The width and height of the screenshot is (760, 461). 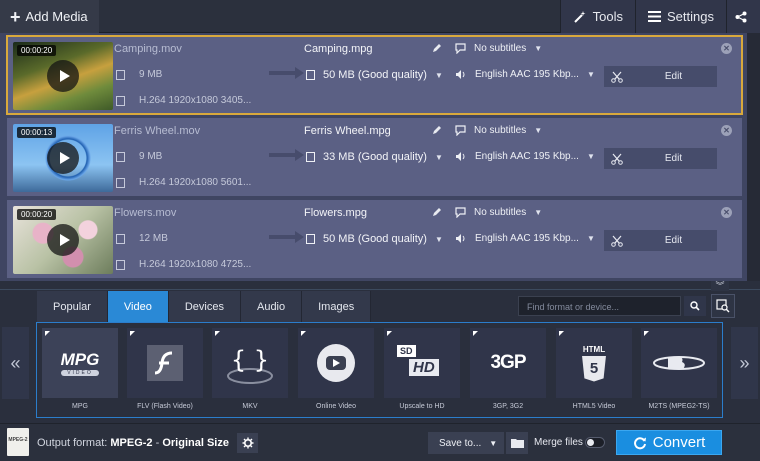 What do you see at coordinates (380, 16) in the screenshot?
I see `top-toolbar: + Add Media Tools Settings` at bounding box center [380, 16].